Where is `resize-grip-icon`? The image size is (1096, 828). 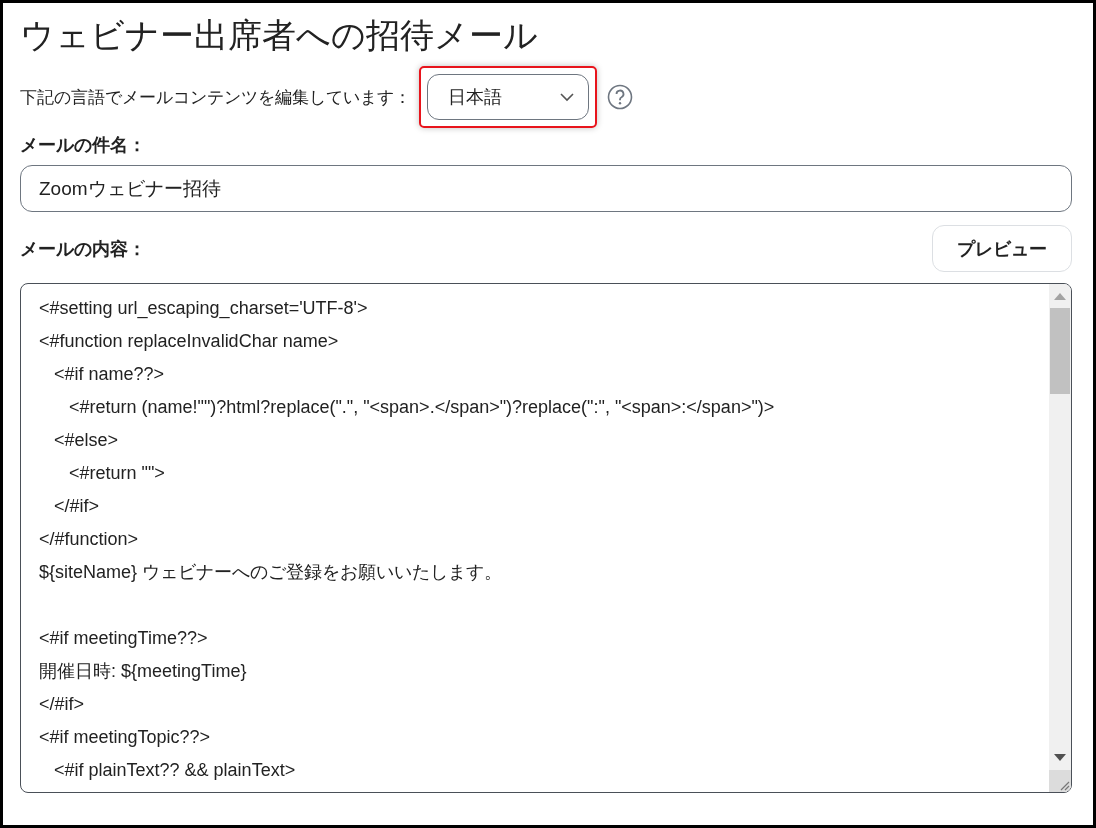 resize-grip-icon is located at coordinates (1060, 781).